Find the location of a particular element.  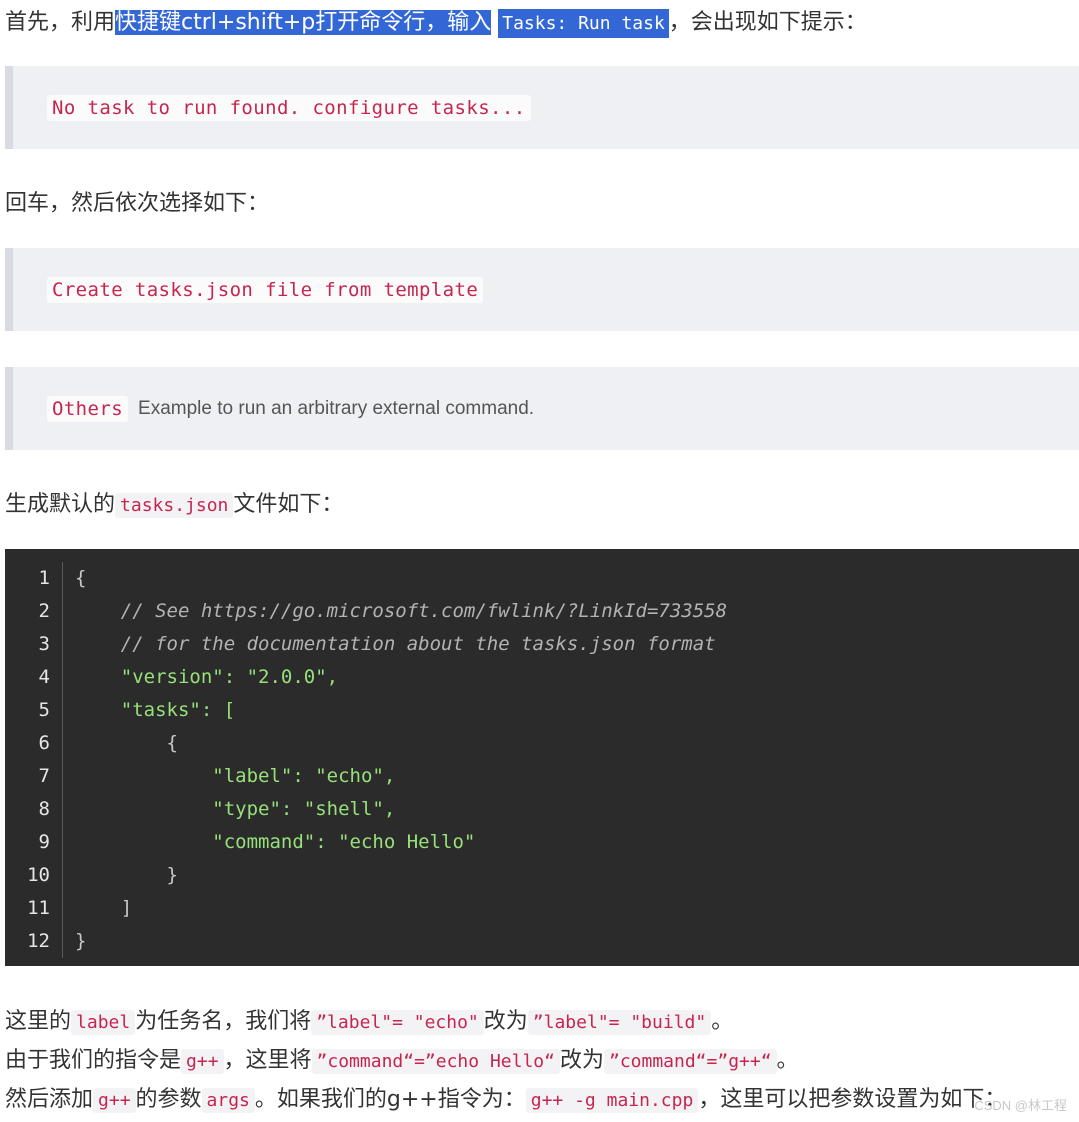

line-number: 6 is located at coordinates (34, 743).